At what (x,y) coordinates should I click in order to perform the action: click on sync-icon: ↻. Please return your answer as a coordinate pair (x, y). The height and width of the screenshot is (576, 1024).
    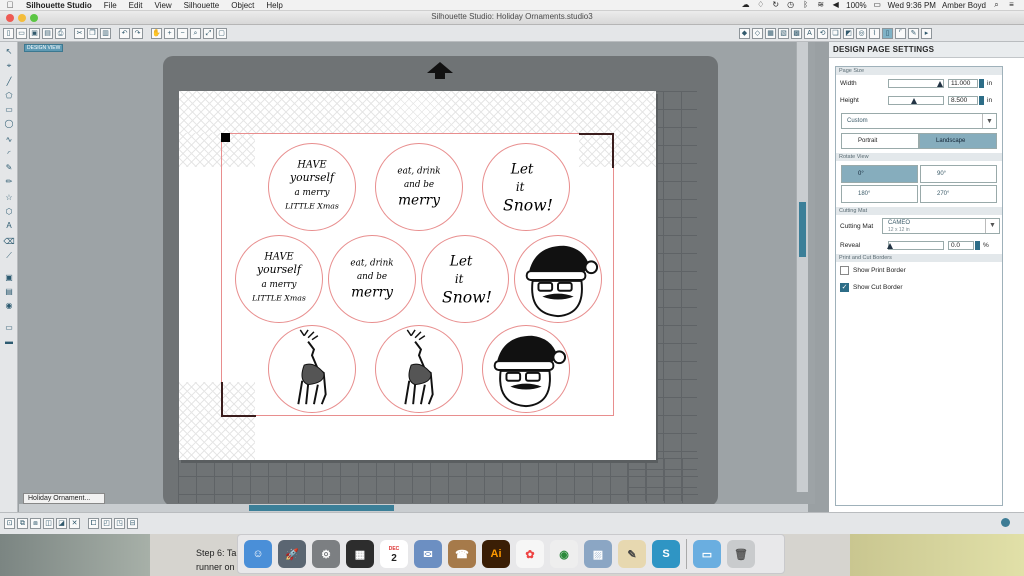
    Looking at the image, I should click on (775, 5).